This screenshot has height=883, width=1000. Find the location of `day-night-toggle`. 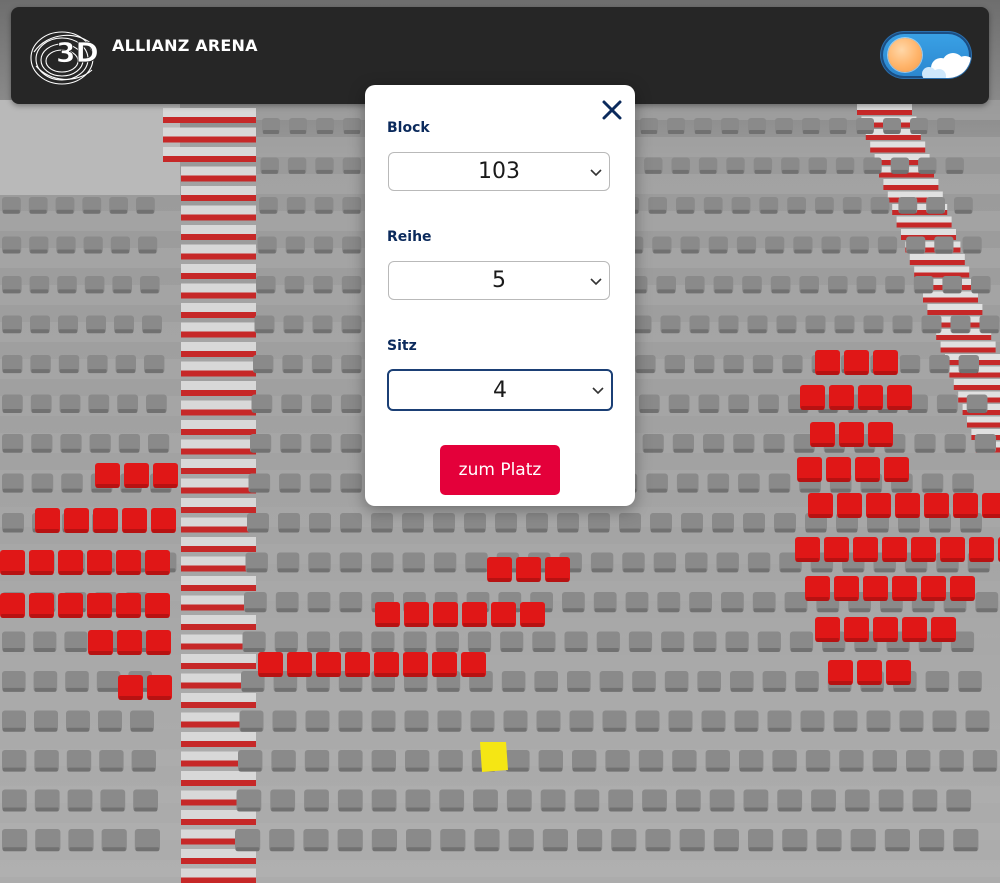

day-night-toggle is located at coordinates (926, 55).